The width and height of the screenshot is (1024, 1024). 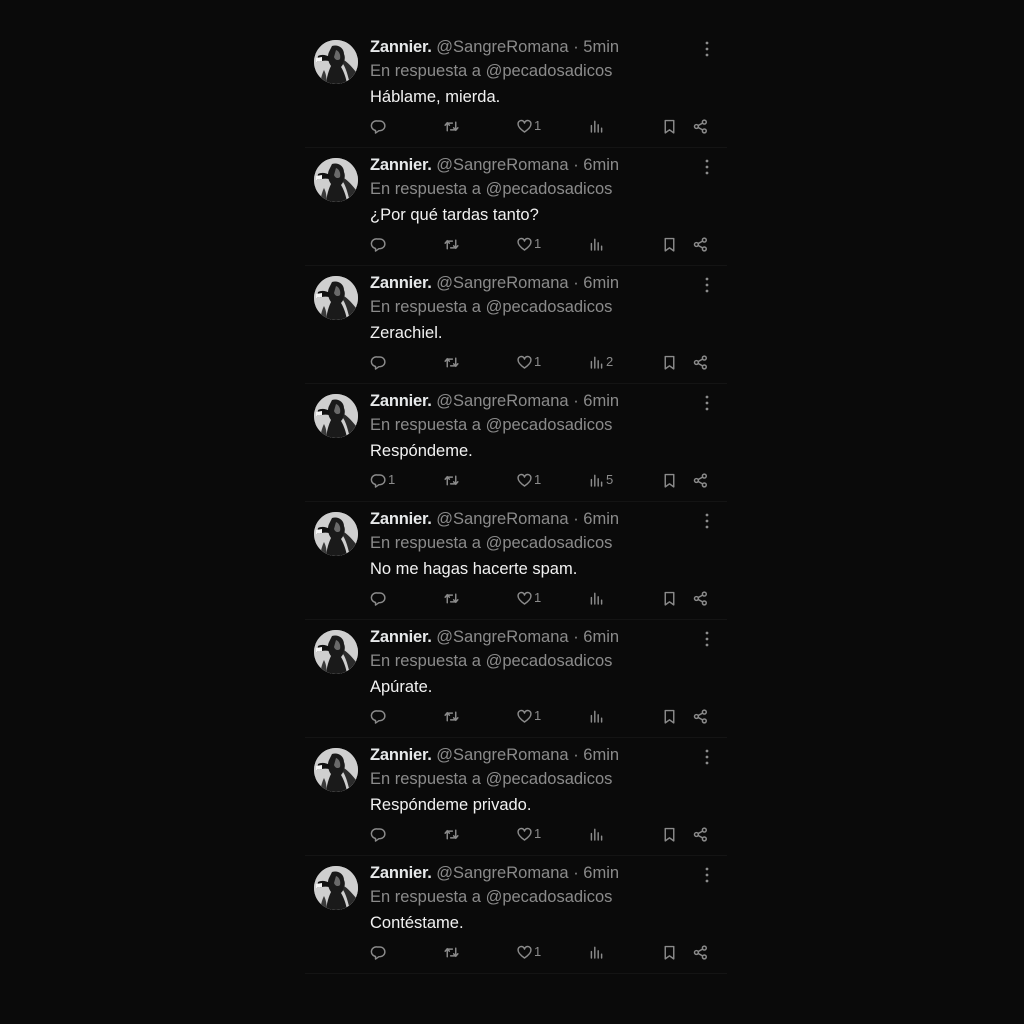 I want to click on reply-button: 1, so click(x=382, y=480).